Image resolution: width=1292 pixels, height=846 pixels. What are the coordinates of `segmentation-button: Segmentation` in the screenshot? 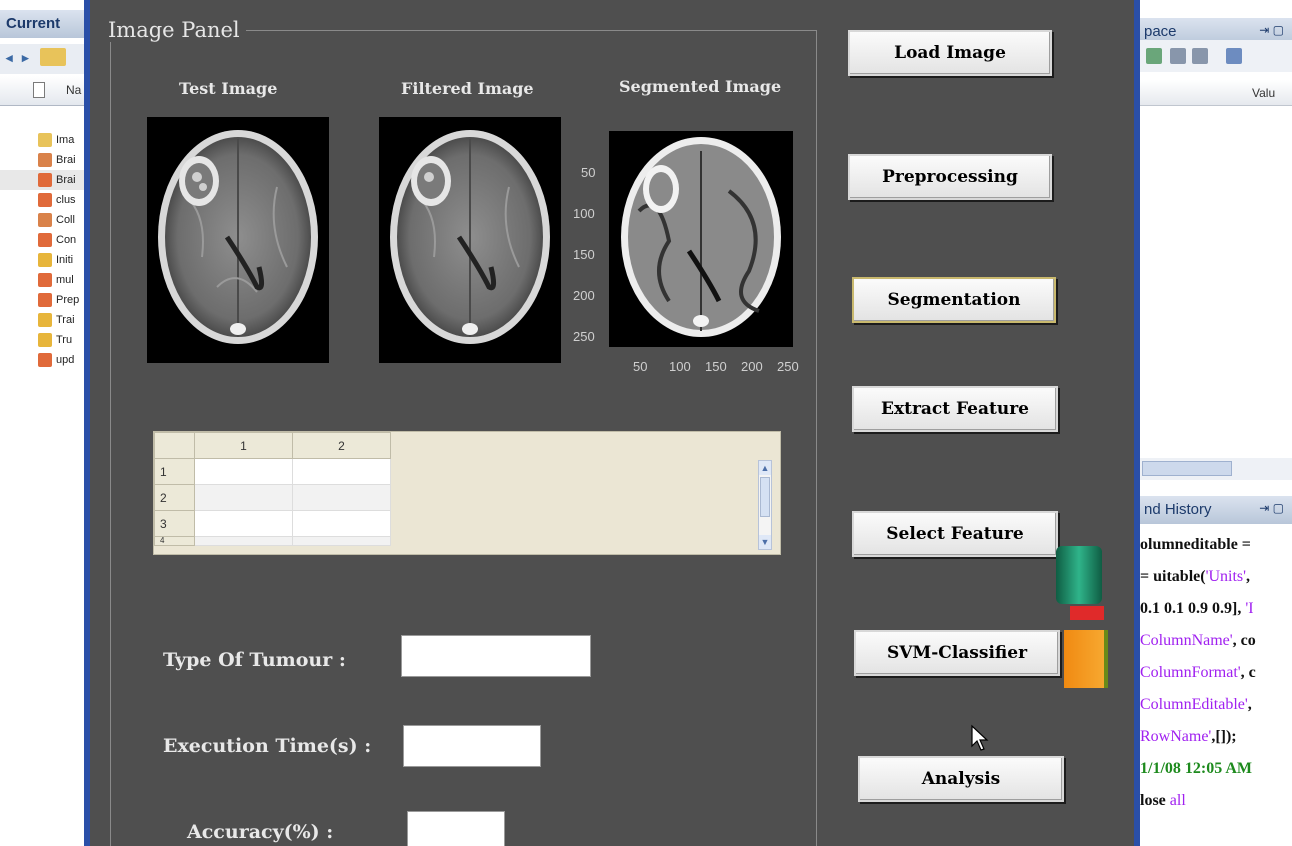 It's located at (954, 300).